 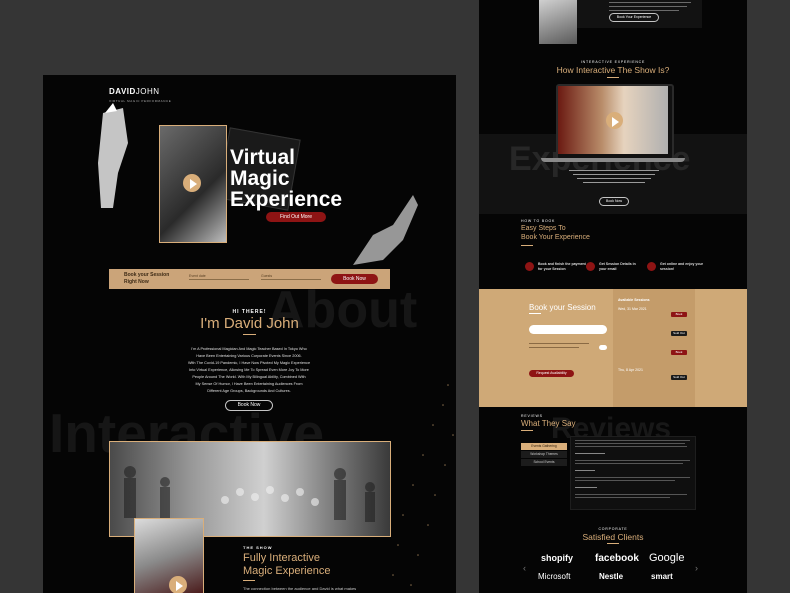 What do you see at coordinates (538, 221) in the screenshot?
I see `howto-eyebrow: HOW TO BOOK` at bounding box center [538, 221].